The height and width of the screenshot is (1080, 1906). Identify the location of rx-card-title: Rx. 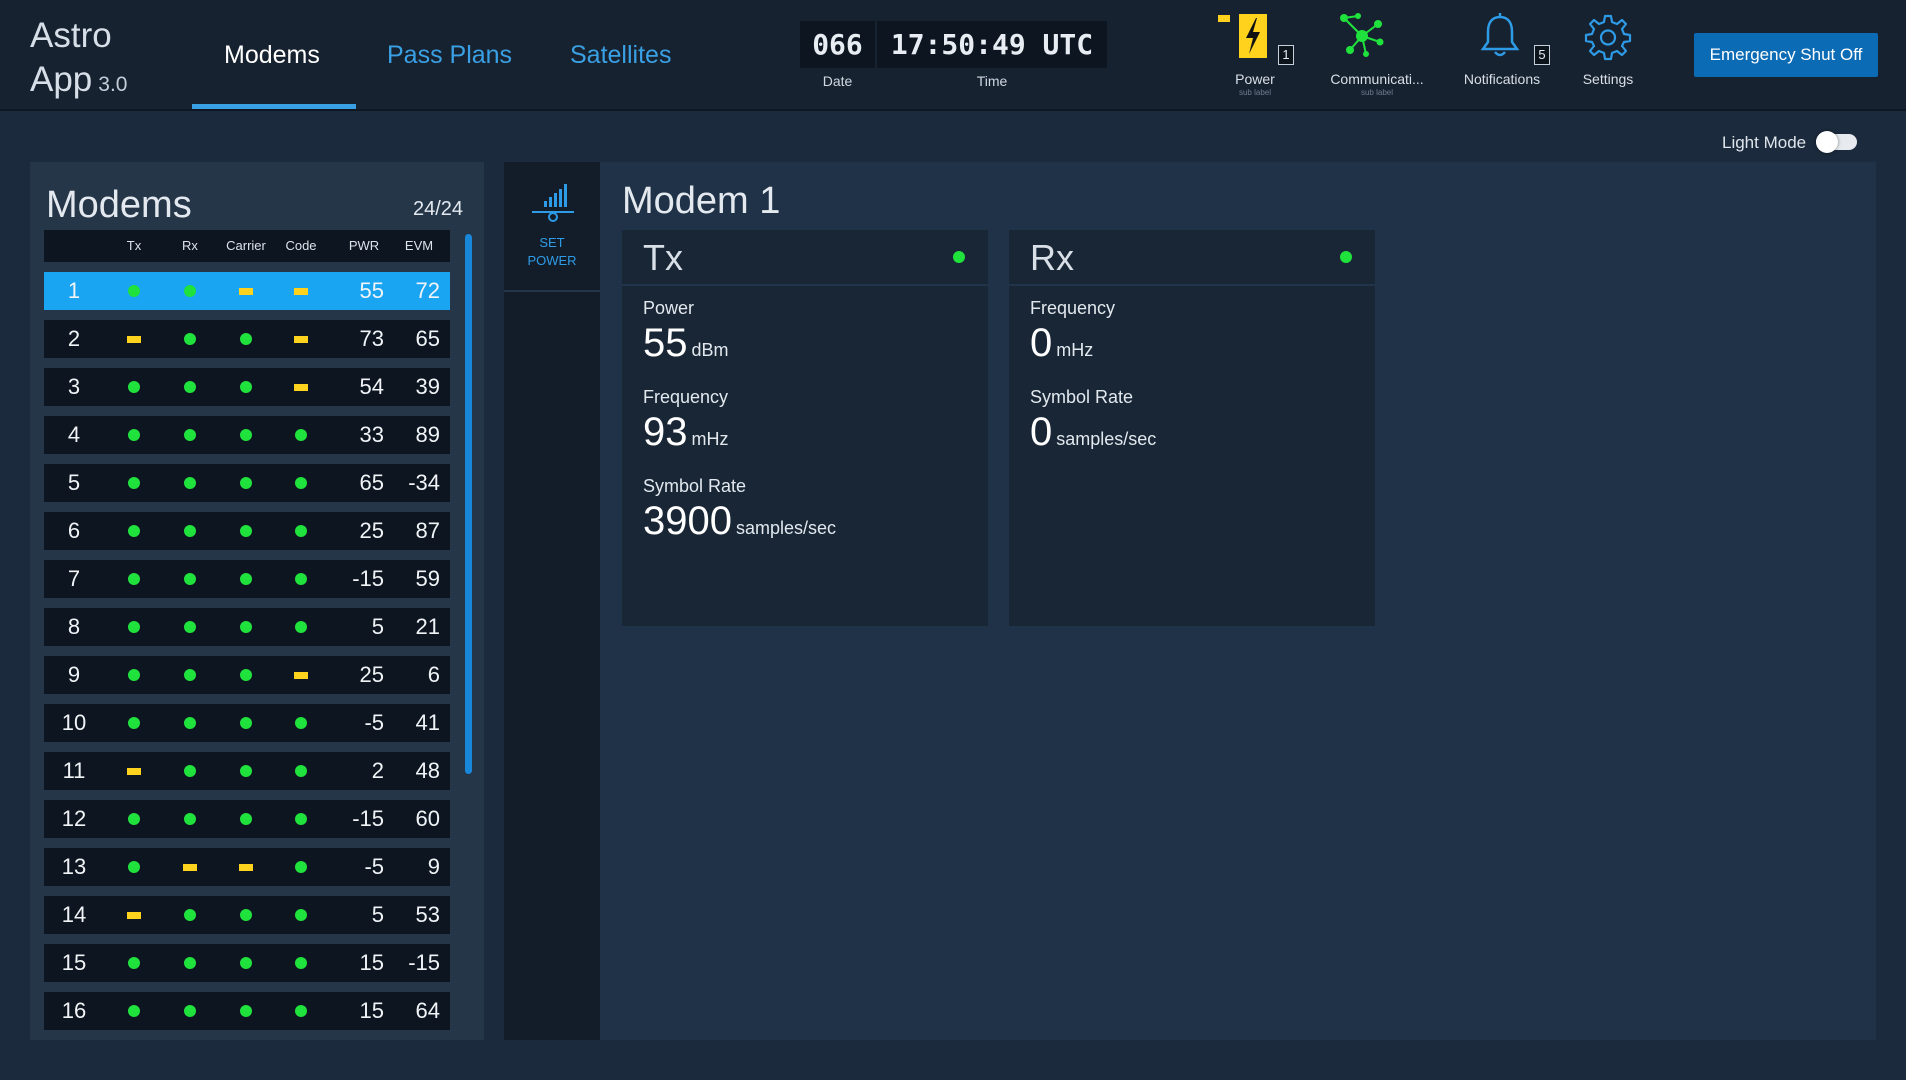
(1052, 257).